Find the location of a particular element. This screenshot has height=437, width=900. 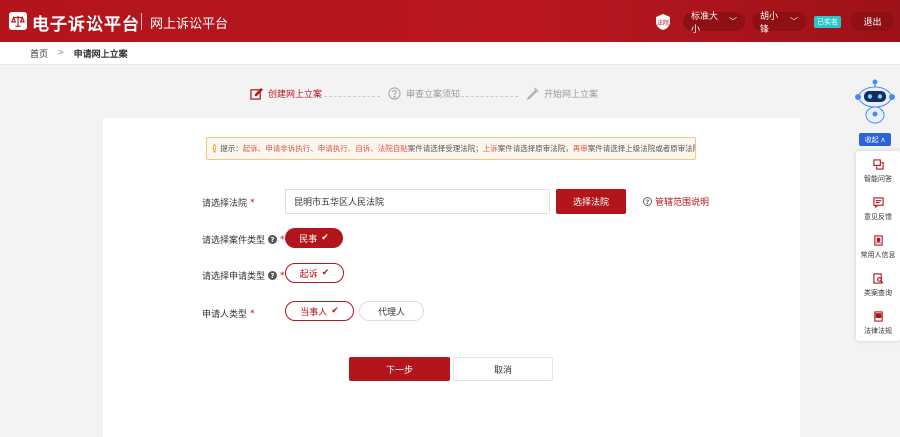

notice-highlight: 再审 is located at coordinates (580, 148).